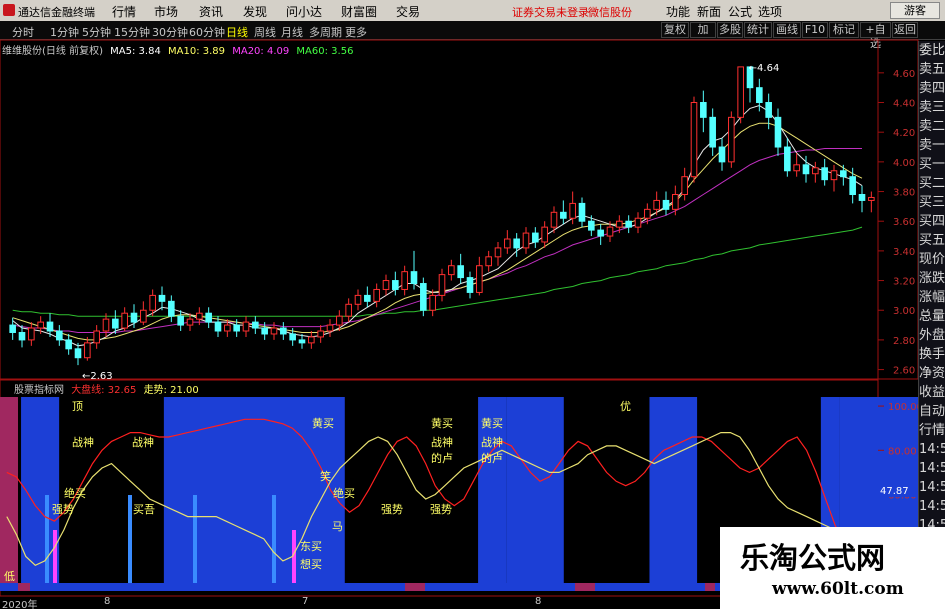 The width and height of the screenshot is (945, 609). Describe the element at coordinates (932, 297) in the screenshot. I see `right-panel-label: 涨幅` at that location.